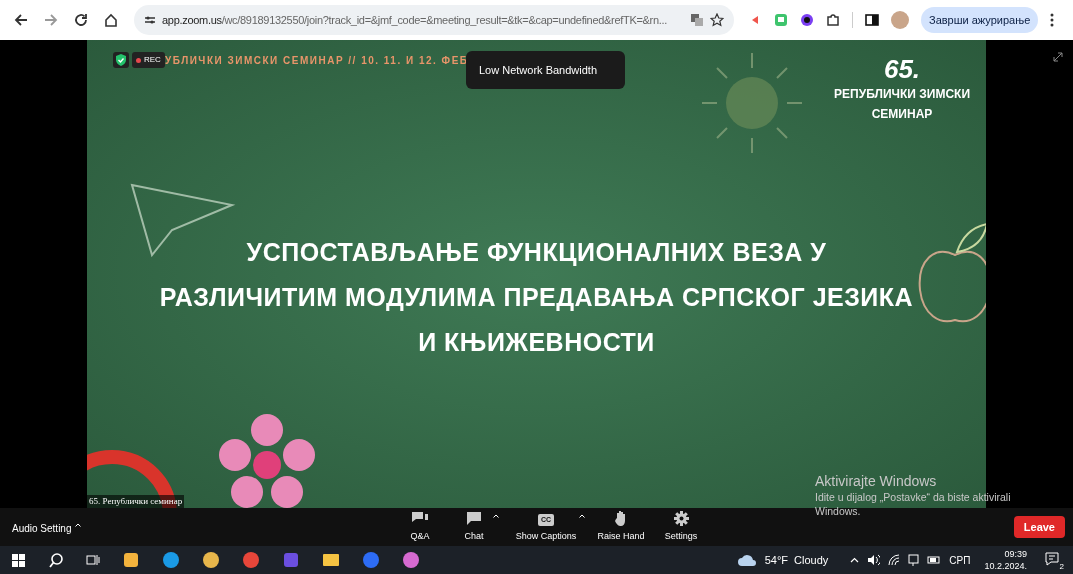 The width and height of the screenshot is (1073, 574). Describe the element at coordinates (960, 560) in the screenshot. I see `language-indicator: СРП` at that location.